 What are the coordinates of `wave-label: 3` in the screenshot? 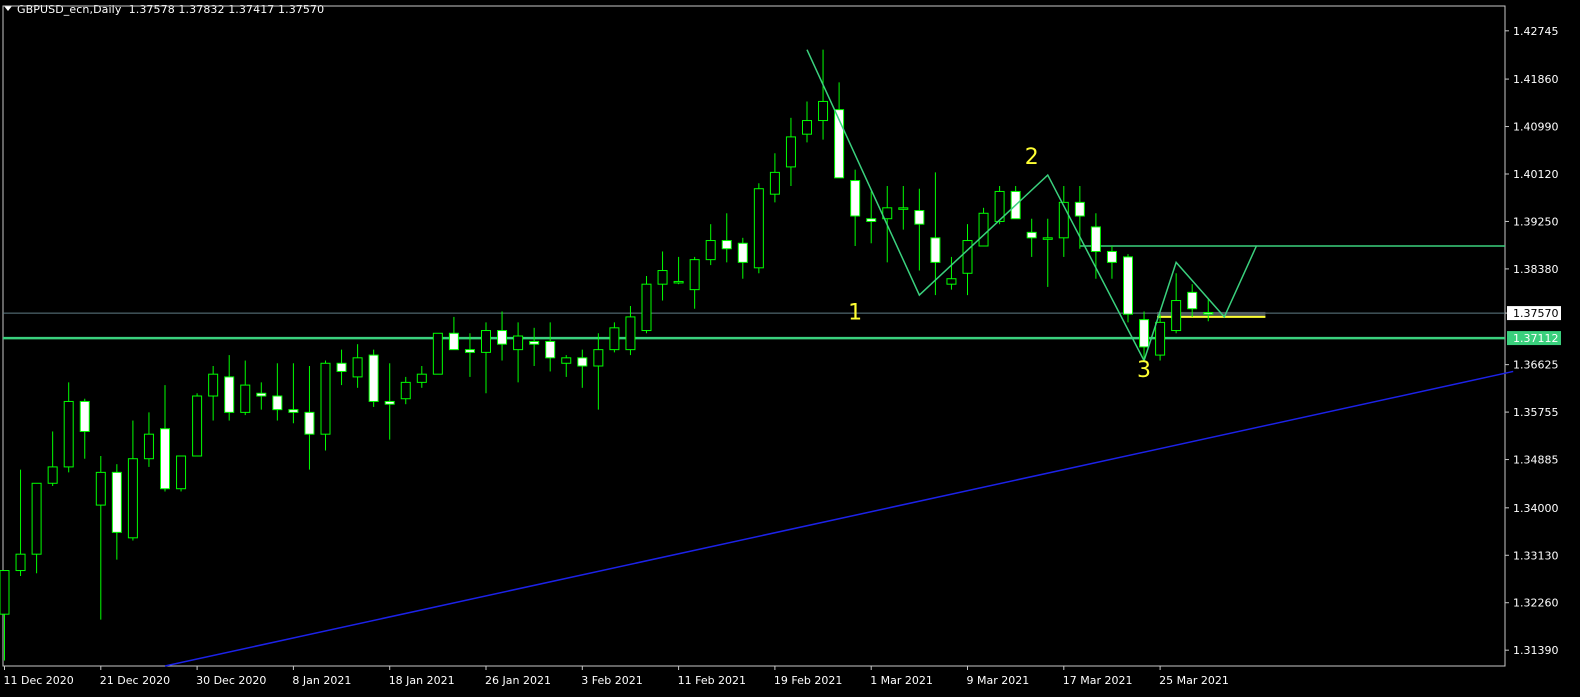 It's located at (1144, 370).